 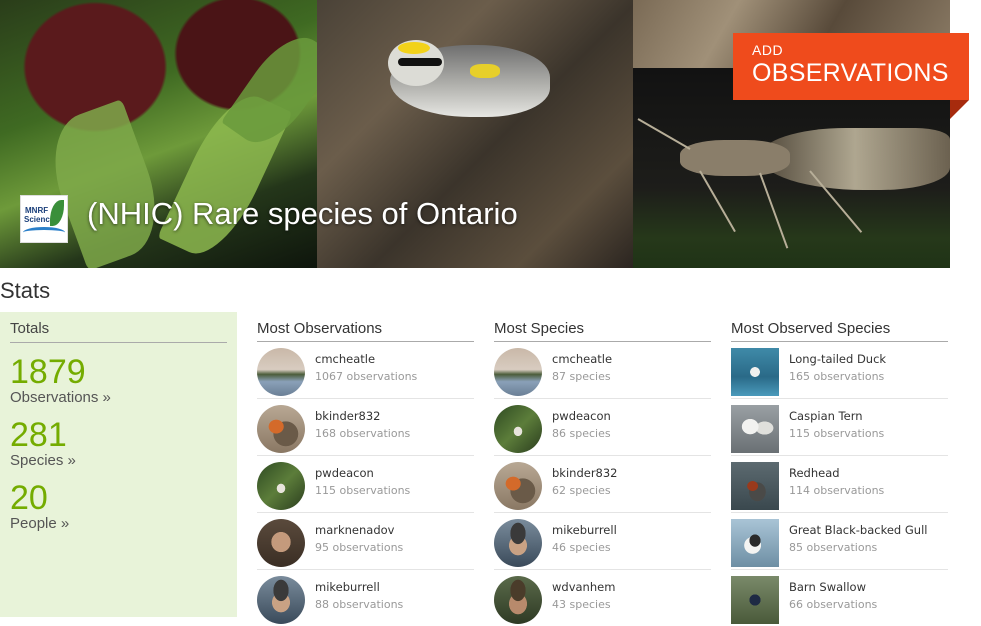 I want to click on species-link: Caspian Tern, so click(x=826, y=416).